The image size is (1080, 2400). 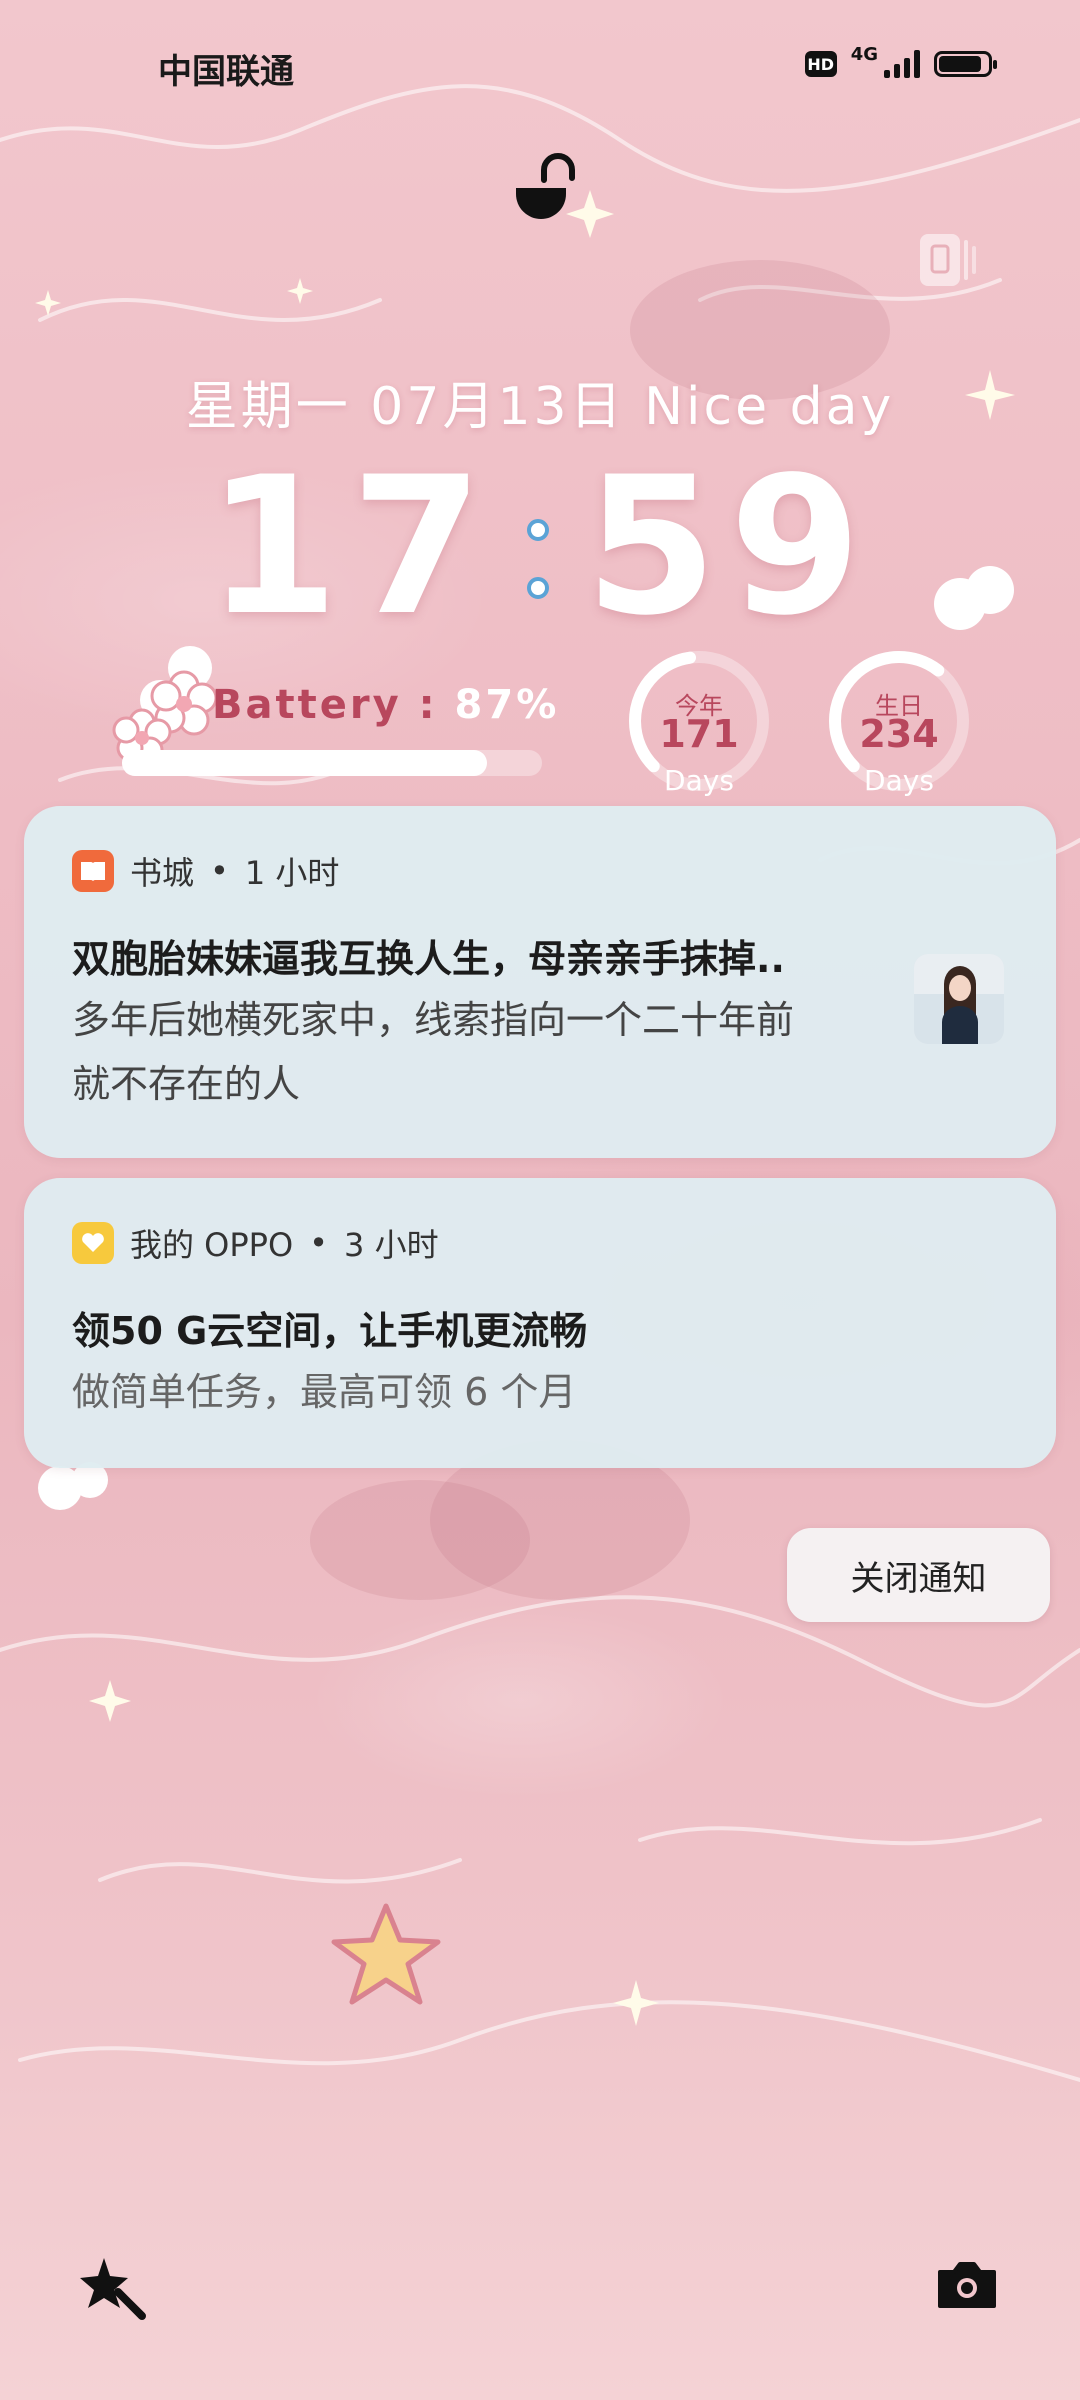 What do you see at coordinates (292, 873) in the screenshot?
I see `notification-time: 1 小时` at bounding box center [292, 873].